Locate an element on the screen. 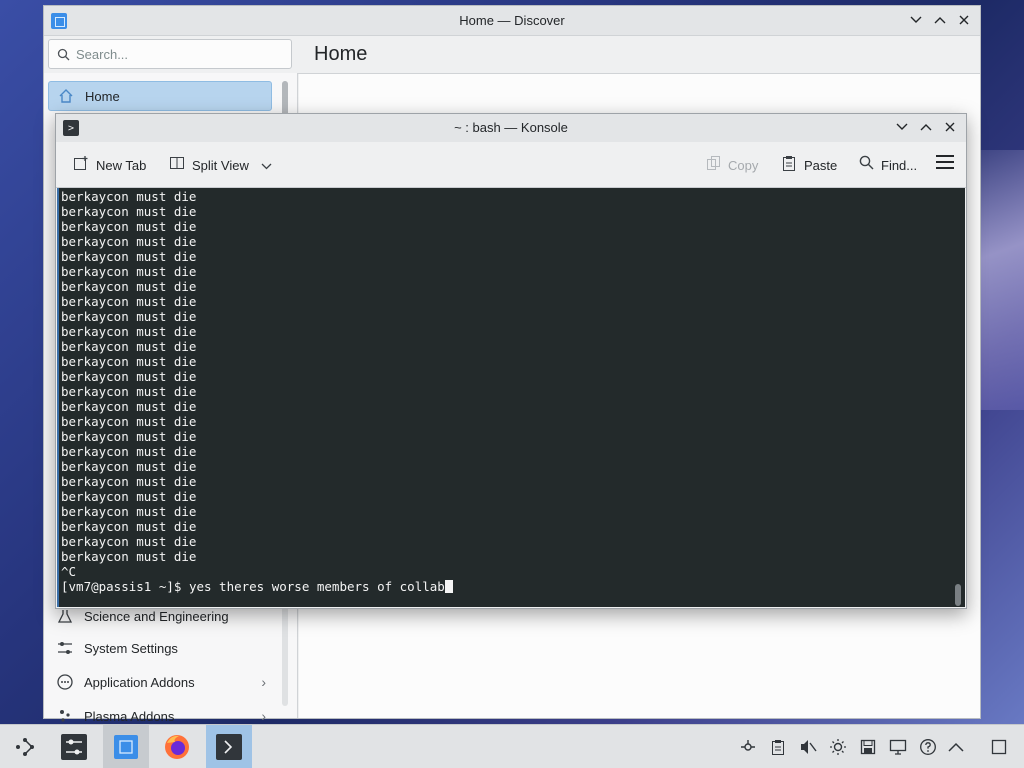 The image size is (1024, 768). hamburger-menu-icon is located at coordinates (945, 164).